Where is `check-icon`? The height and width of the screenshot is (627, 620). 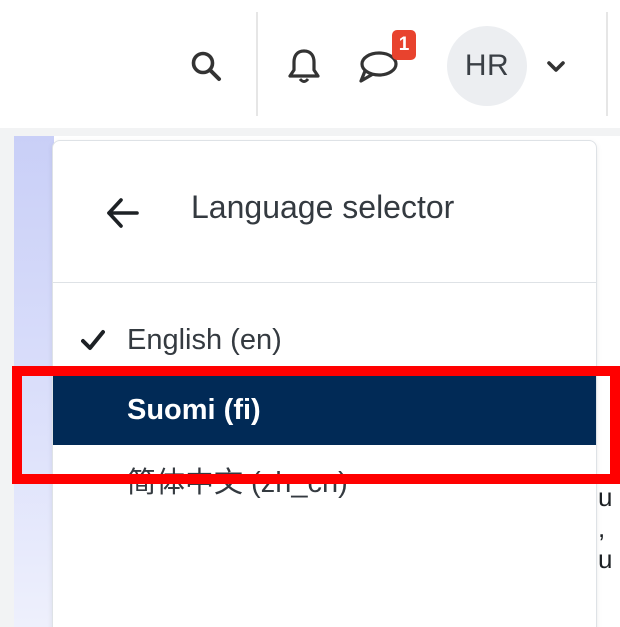 check-icon is located at coordinates (93, 340).